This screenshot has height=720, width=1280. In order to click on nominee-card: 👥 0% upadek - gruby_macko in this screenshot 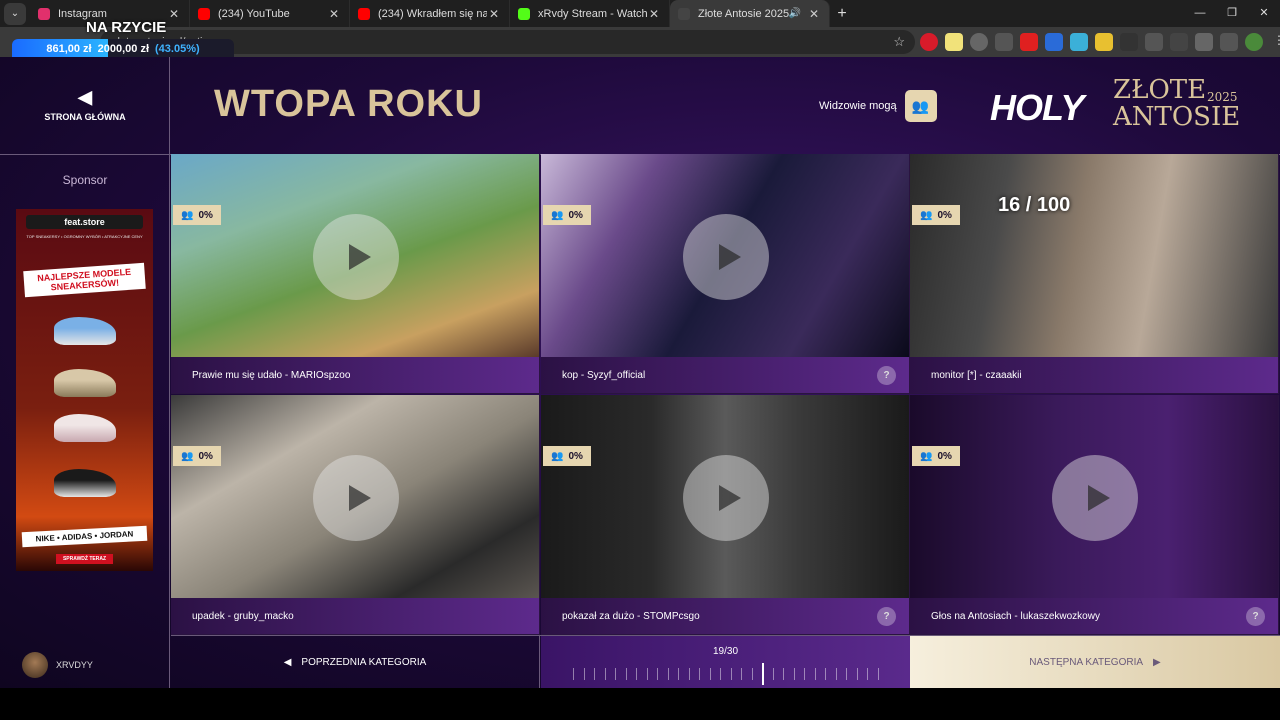, I will do `click(355, 515)`.